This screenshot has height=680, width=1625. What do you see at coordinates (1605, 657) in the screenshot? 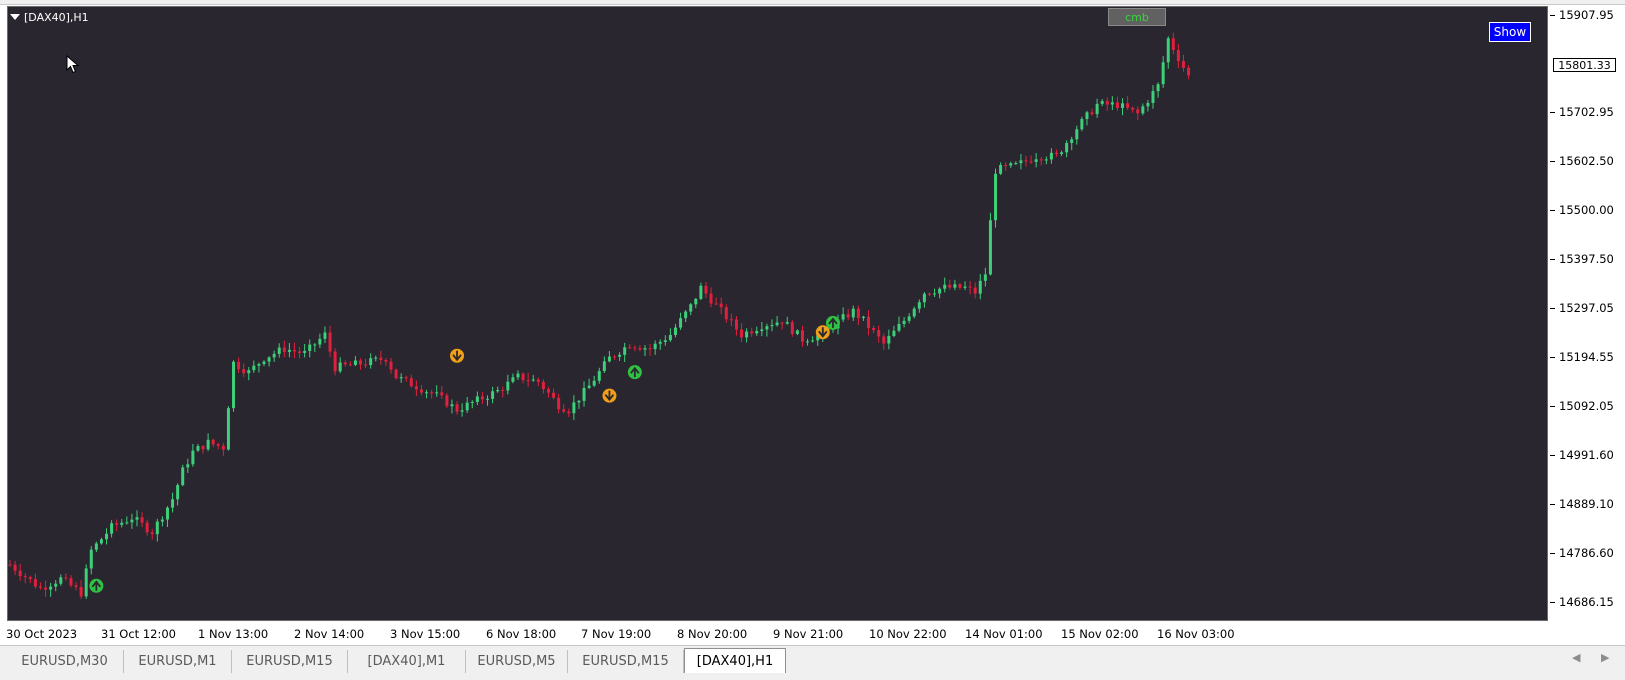
I see `tab-scroll-right-icon: ▶` at bounding box center [1605, 657].